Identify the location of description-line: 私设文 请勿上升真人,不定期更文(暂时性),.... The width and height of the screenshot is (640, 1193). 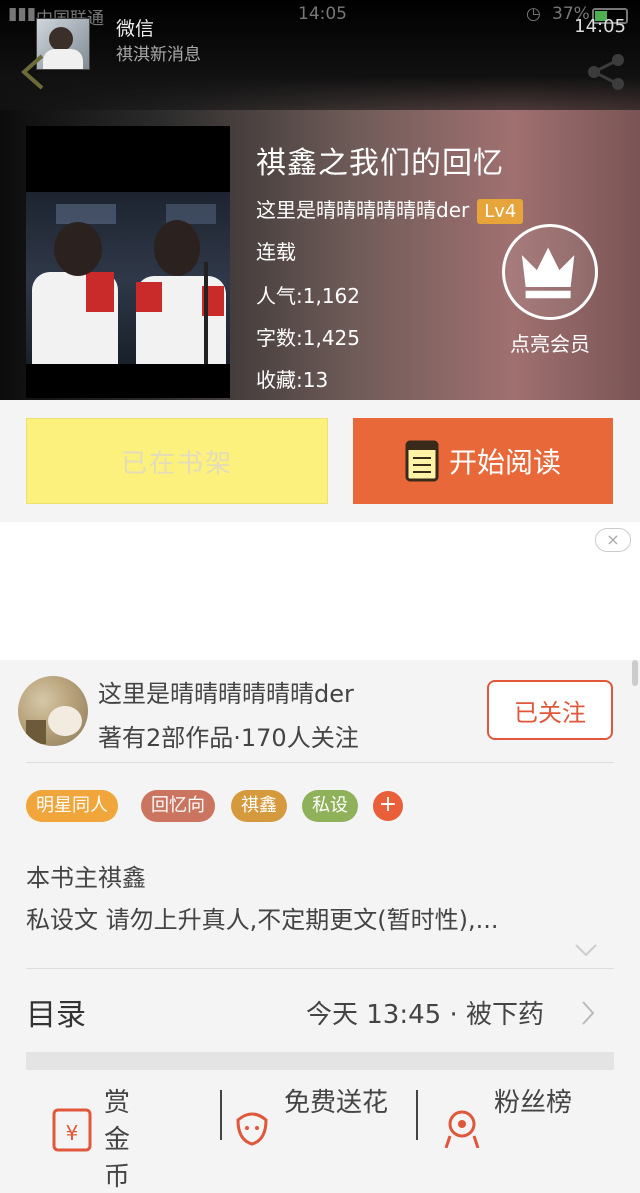
(262, 920).